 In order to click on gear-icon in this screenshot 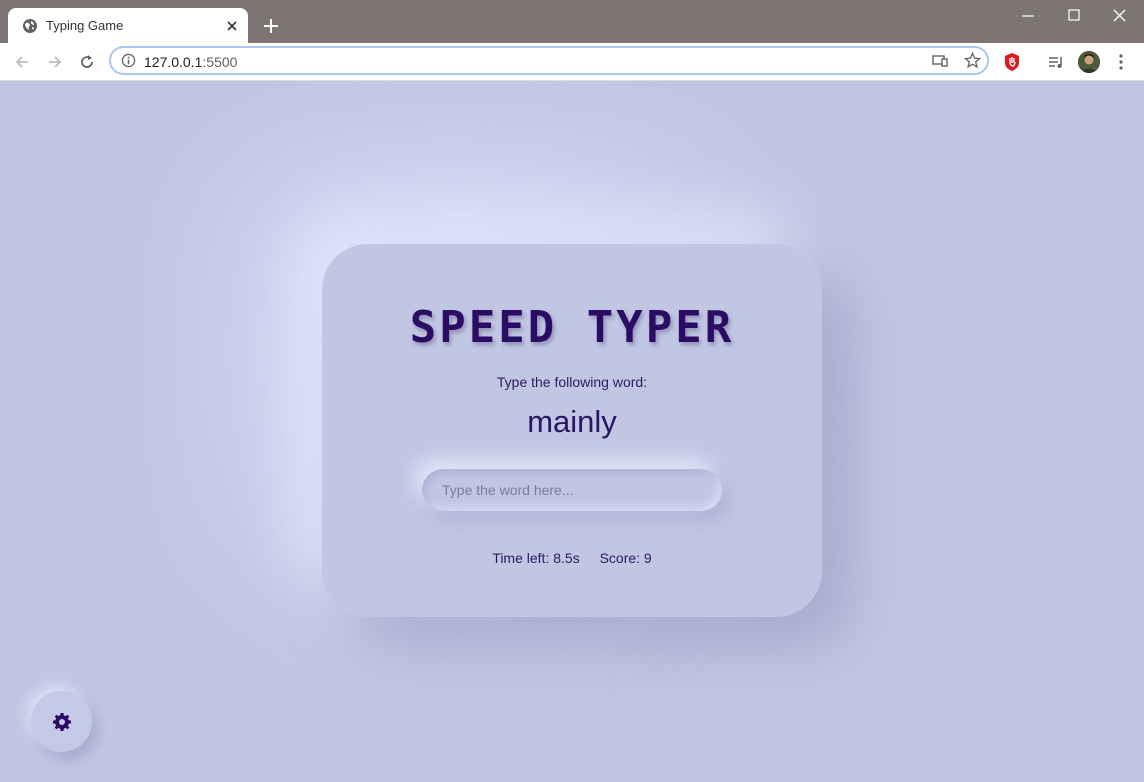, I will do `click(61, 721)`.